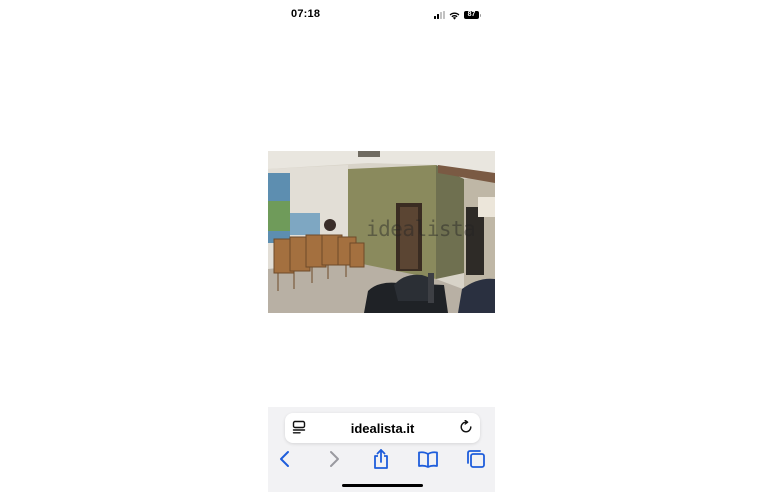 Image resolution: width=764 pixels, height=492 pixels. What do you see at coordinates (472, 15) in the screenshot?
I see `battery-icon: 87` at bounding box center [472, 15].